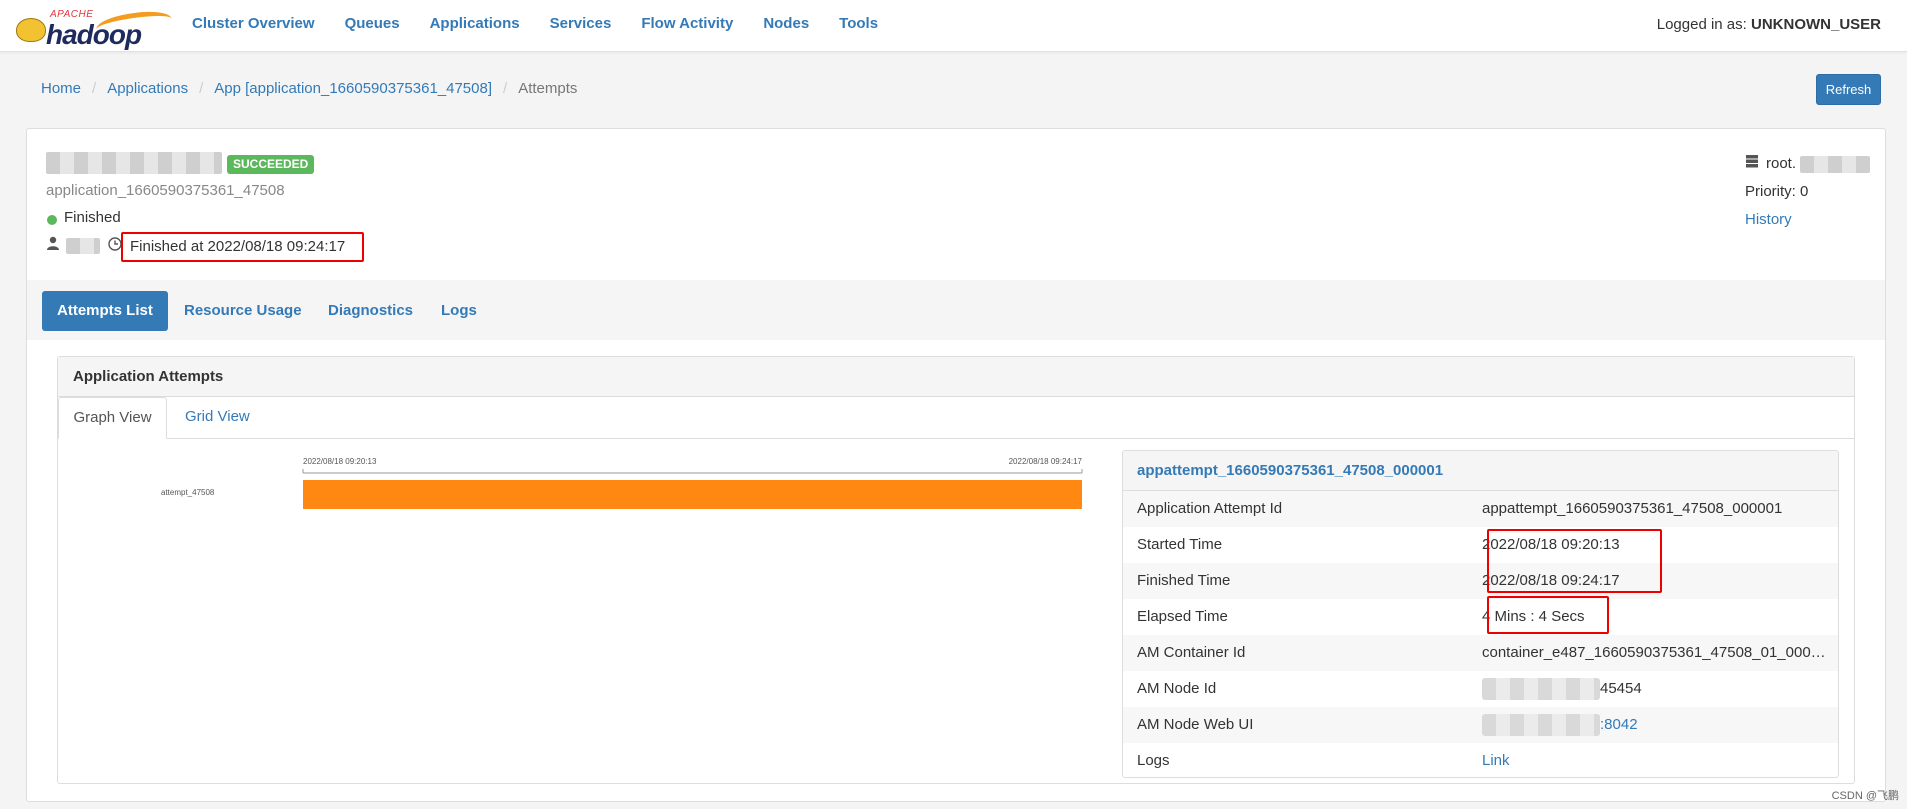  Describe the element at coordinates (1815, 24) in the screenshot. I see `login-username: UNKNOWN_USER` at that location.